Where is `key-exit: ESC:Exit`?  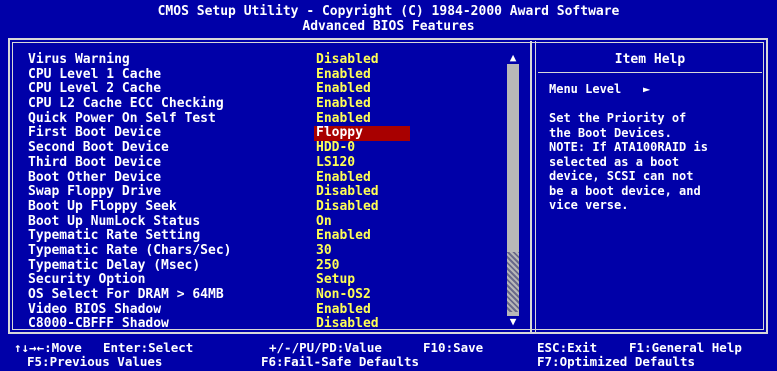 key-exit: ESC:Exit is located at coordinates (567, 347).